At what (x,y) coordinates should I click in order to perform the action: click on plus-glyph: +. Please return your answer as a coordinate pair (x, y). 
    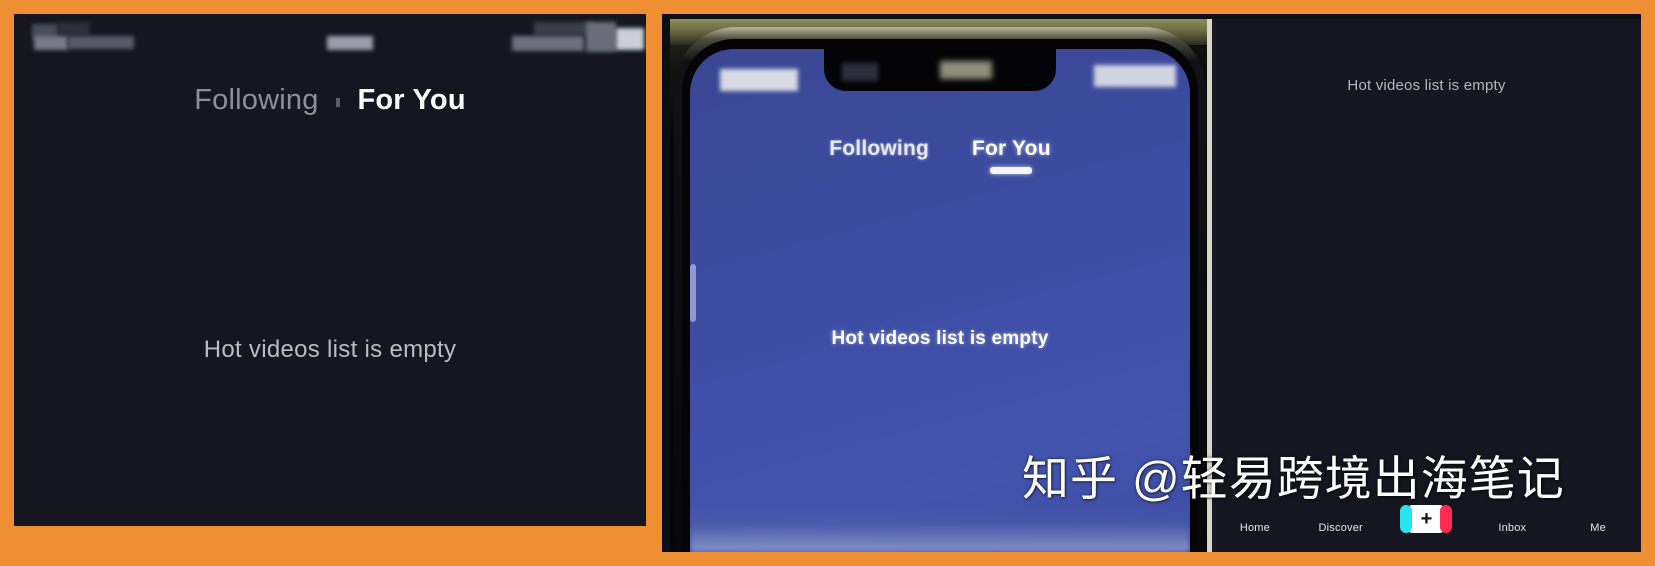
    Looking at the image, I should click on (1426, 519).